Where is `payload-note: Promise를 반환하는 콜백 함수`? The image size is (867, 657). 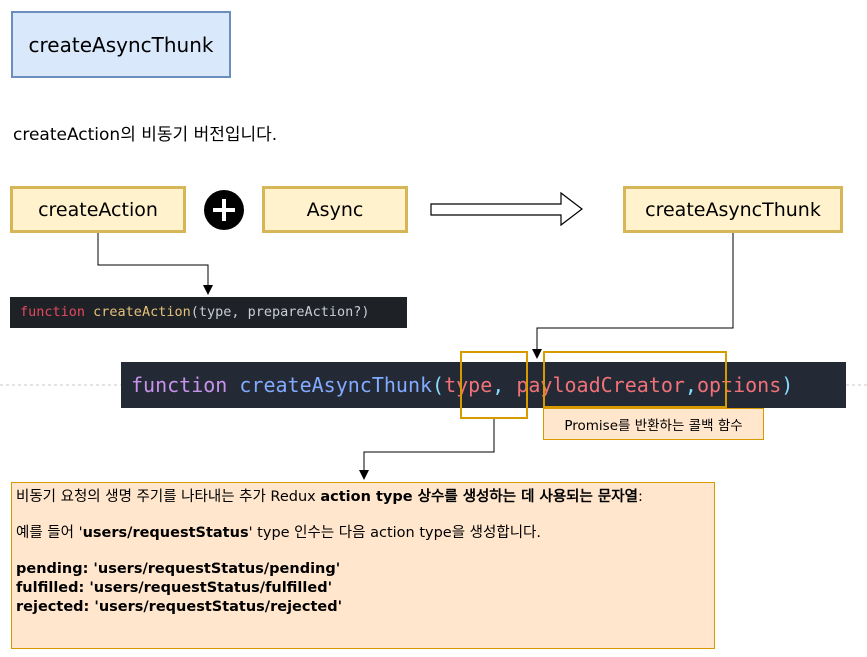
payload-note: Promise를 반환하는 콜백 함수 is located at coordinates (653, 424).